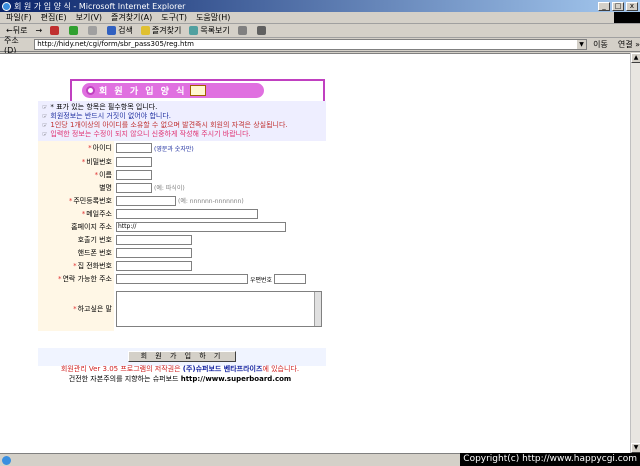 Image resolution: width=640 pixels, height=466 pixels. I want to click on toolbar: ← 뒤로 → 검색 즐겨찾기 목록보기, so click(320, 31).